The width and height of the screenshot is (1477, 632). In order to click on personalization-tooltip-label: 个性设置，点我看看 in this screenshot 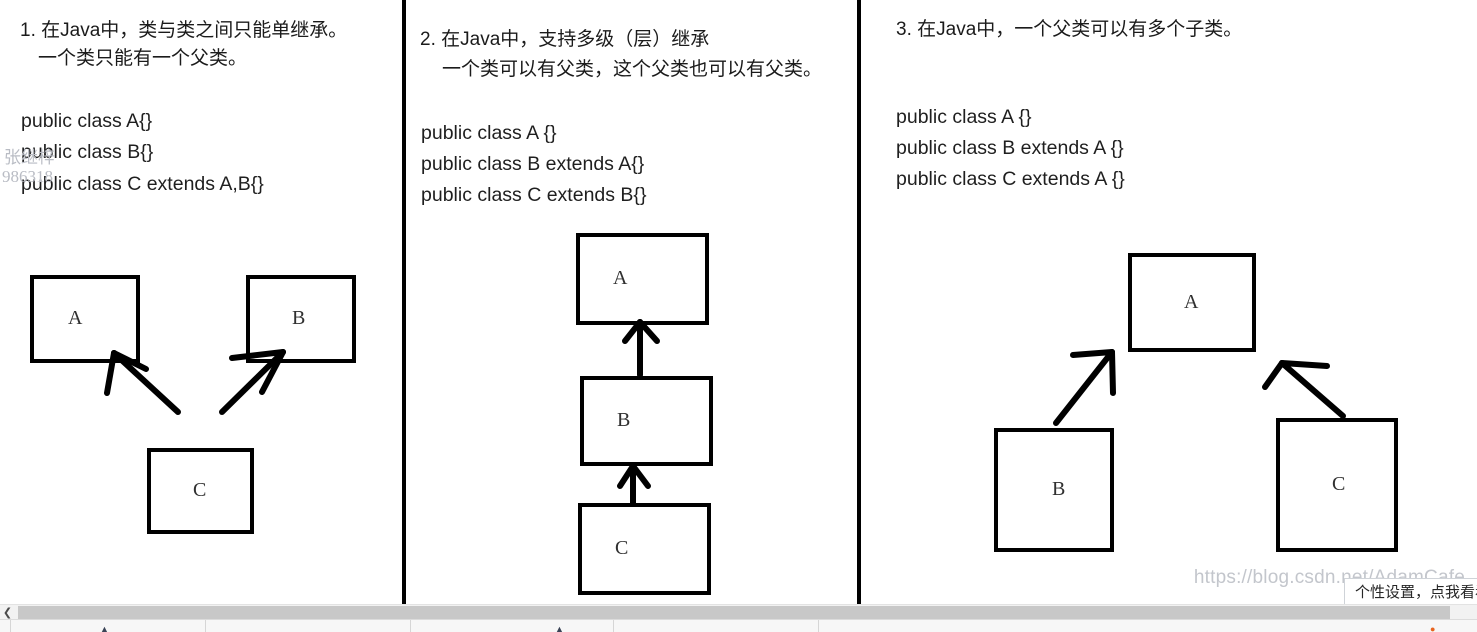, I will do `click(1416, 592)`.